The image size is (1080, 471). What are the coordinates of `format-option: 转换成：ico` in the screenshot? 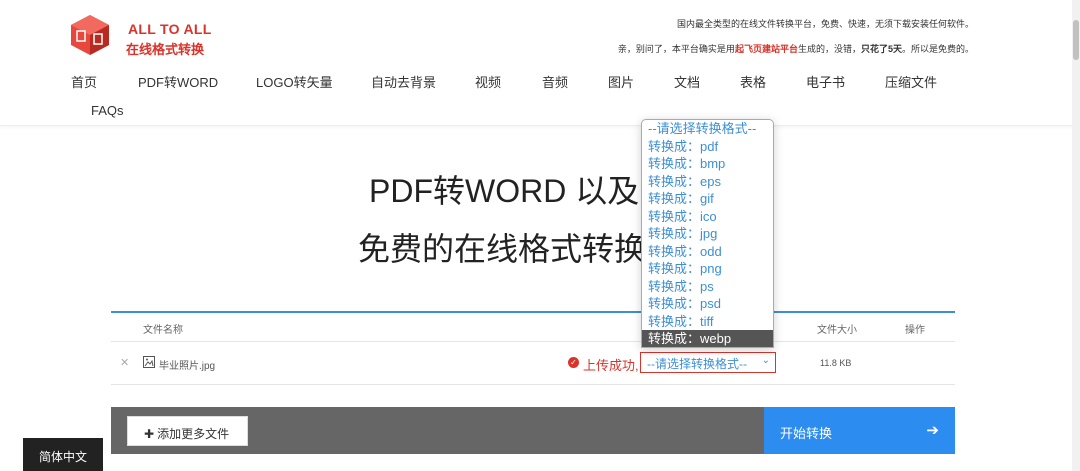 It's located at (707, 217).